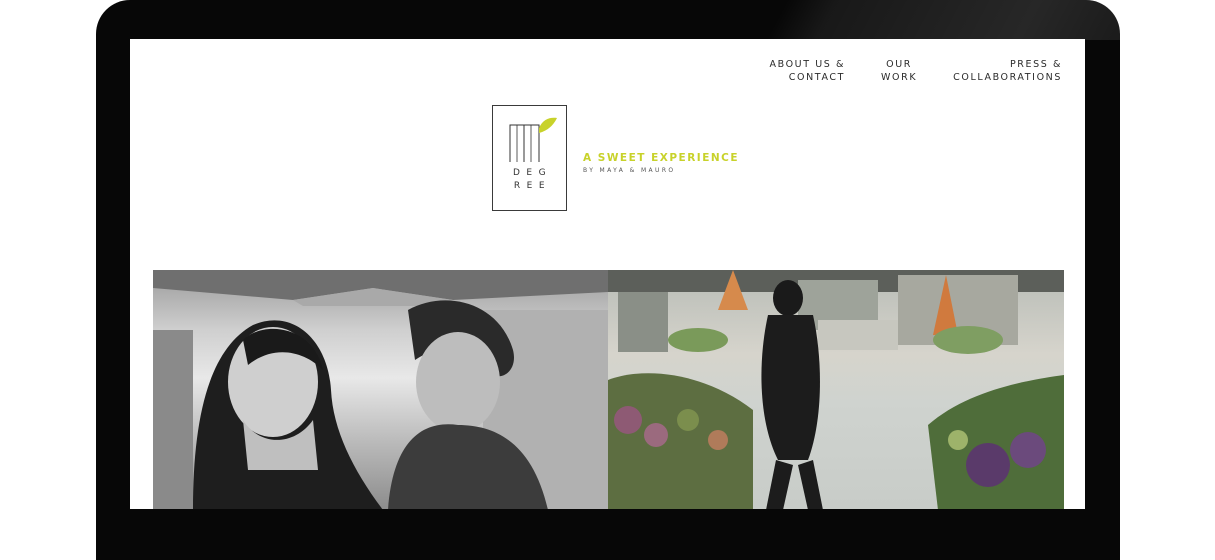 The height and width of the screenshot is (560, 1215). I want to click on logo-text-ree: REE, so click(532, 186).